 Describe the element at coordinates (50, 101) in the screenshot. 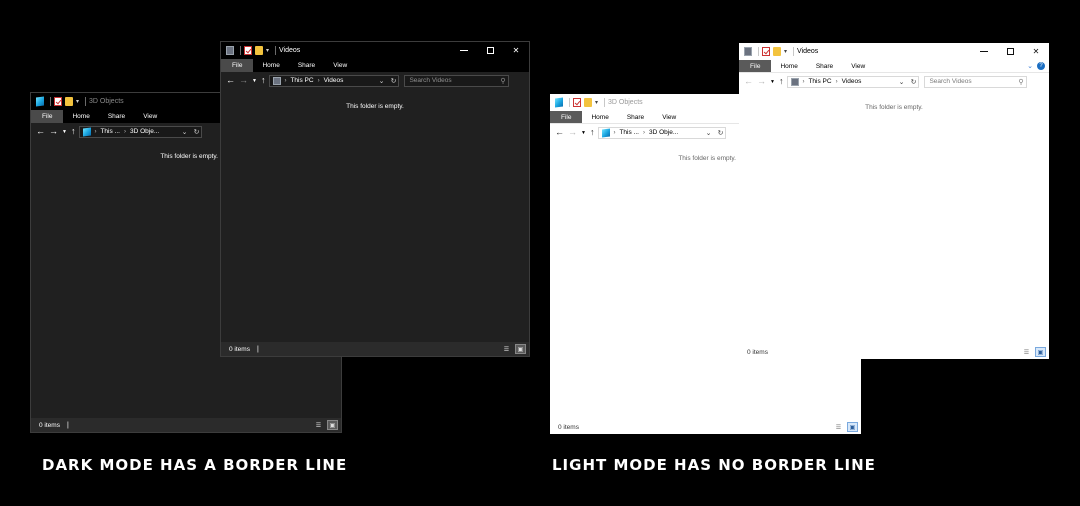

I see `title-separator` at that location.